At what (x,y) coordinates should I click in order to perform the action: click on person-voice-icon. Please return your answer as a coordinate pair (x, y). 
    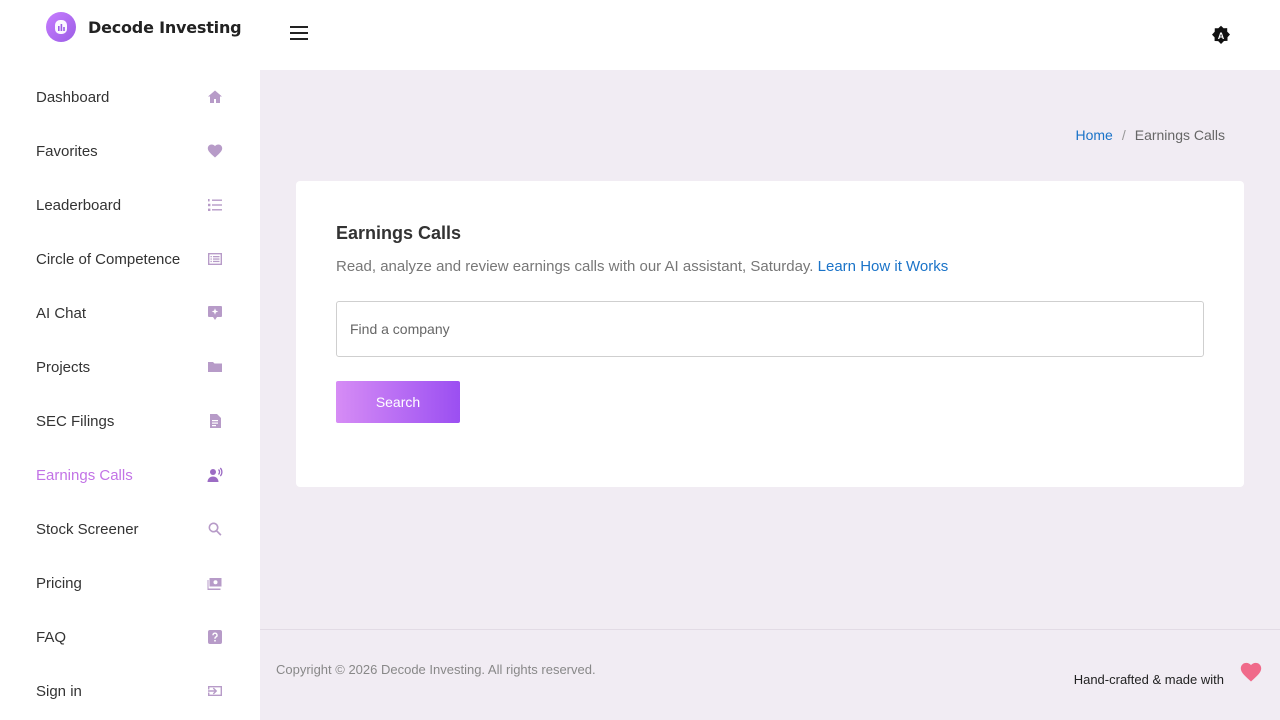
    Looking at the image, I should click on (215, 475).